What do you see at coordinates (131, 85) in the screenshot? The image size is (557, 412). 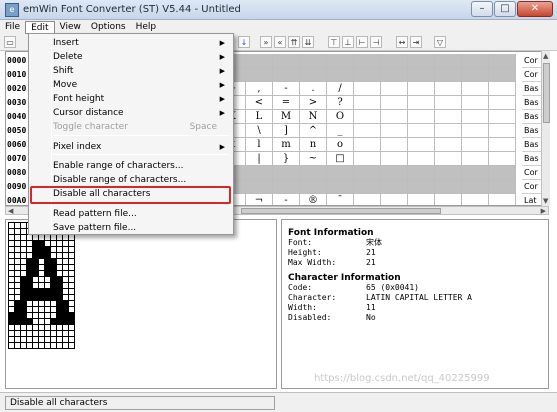 I see `menu-item-move: Move ▶` at bounding box center [131, 85].